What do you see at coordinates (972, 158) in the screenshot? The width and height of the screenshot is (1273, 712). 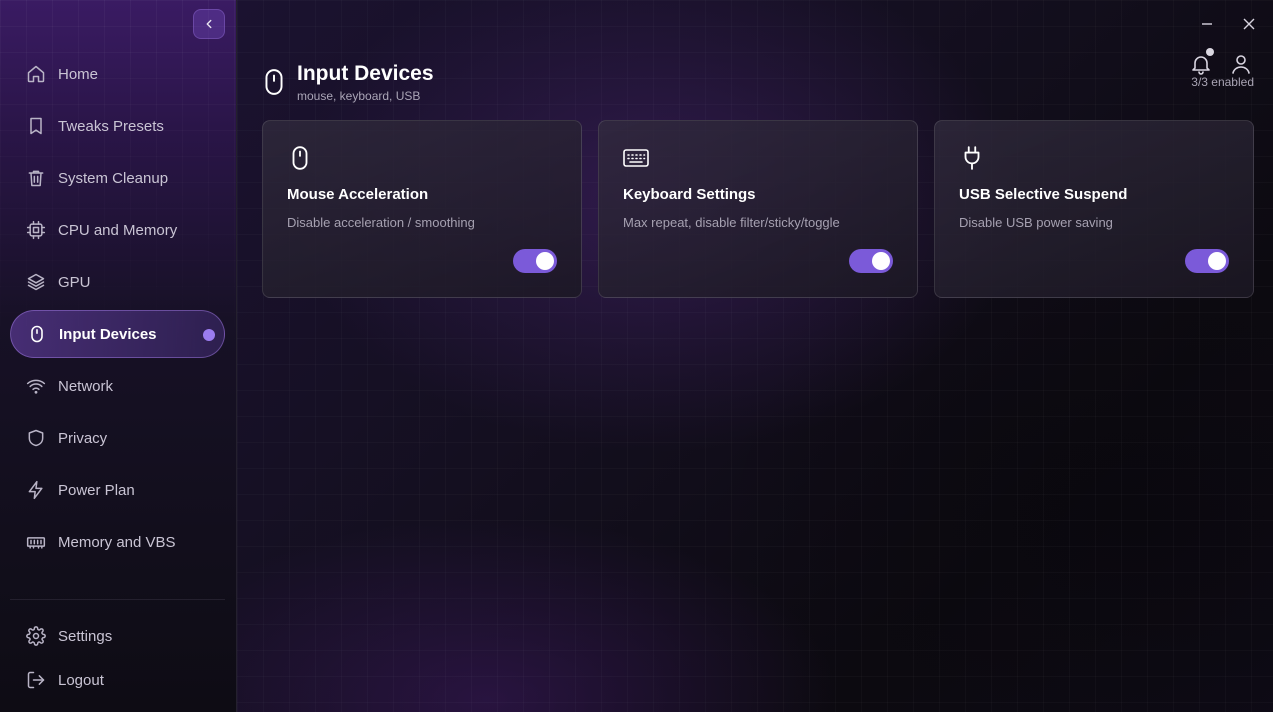 I see `plug-icon` at bounding box center [972, 158].